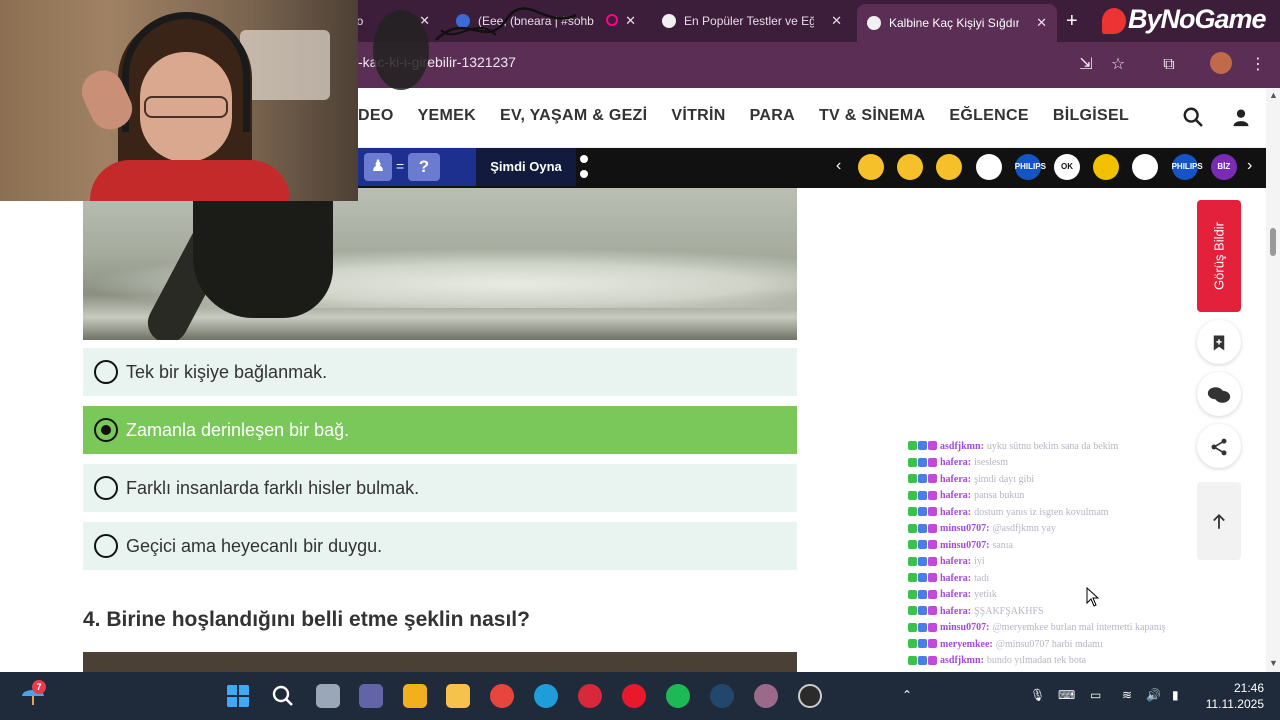 This screenshot has width=1280, height=720. I want to click on chrome-icon, so click(502, 696).